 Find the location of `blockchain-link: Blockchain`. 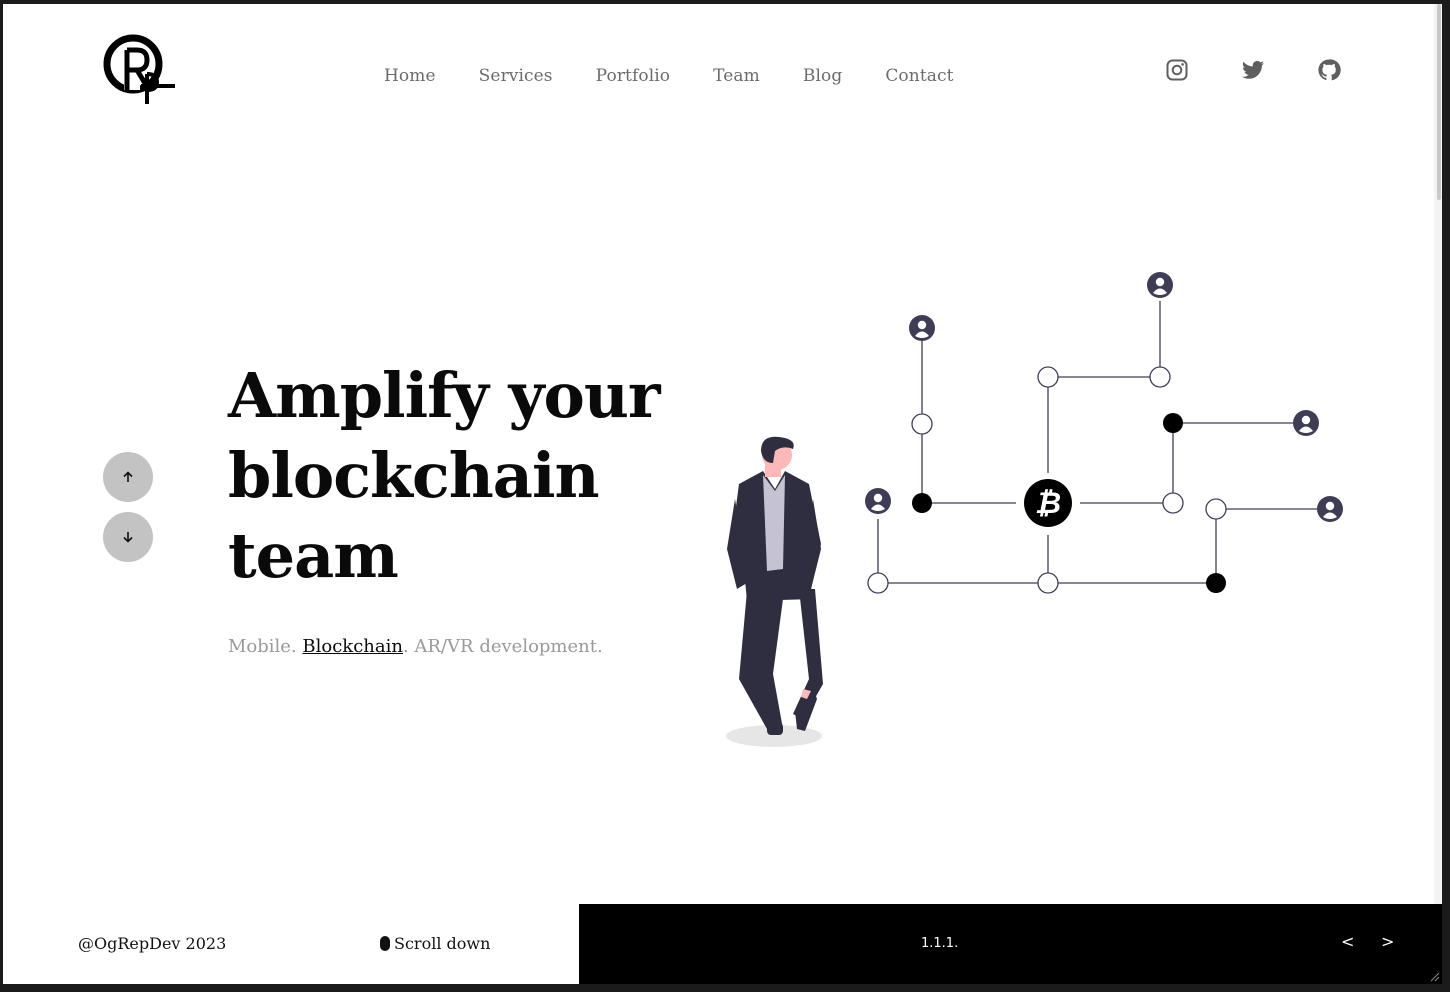

blockchain-link: Blockchain is located at coordinates (352, 646).